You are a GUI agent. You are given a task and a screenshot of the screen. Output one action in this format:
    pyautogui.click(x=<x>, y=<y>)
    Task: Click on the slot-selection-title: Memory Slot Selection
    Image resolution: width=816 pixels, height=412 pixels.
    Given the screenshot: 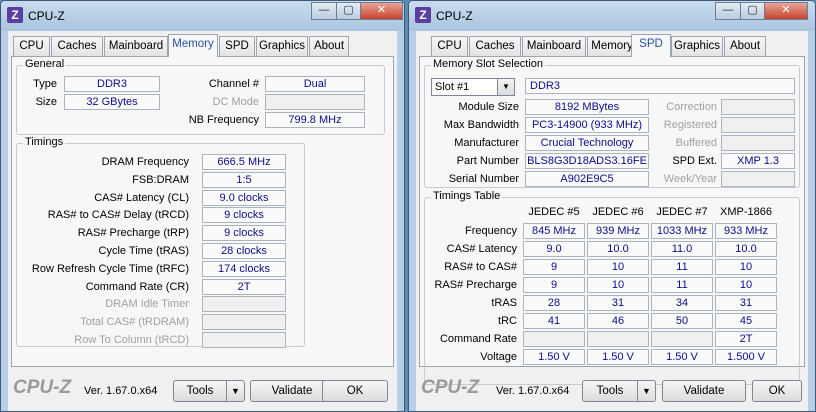 What is the action you would take?
    pyautogui.click(x=488, y=64)
    